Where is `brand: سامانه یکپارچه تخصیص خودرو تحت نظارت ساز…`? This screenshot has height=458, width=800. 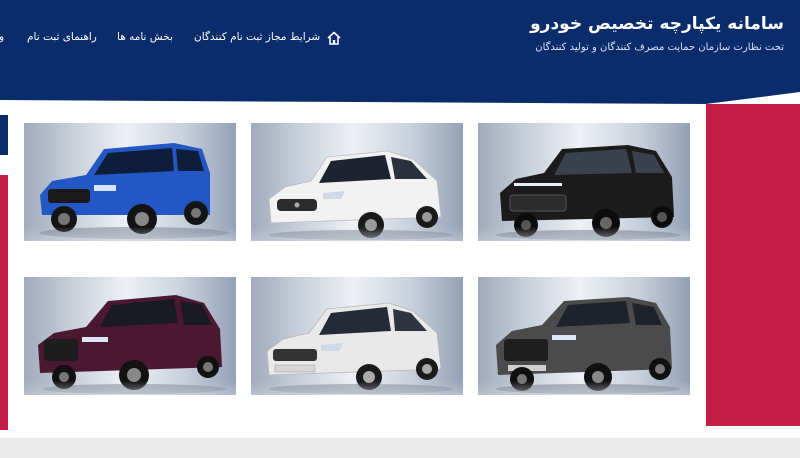
brand: سامانه یکپارچه تخصیص خودرو تحت نظارت ساز… is located at coordinates (657, 33).